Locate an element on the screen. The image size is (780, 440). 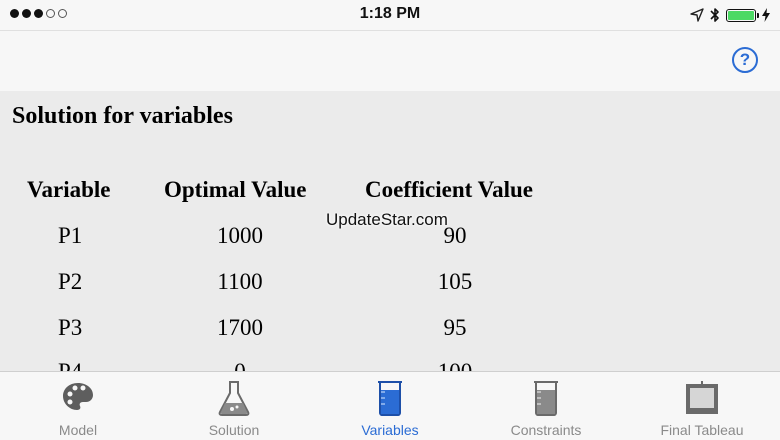
location-arrow-icon is located at coordinates (697, 15).